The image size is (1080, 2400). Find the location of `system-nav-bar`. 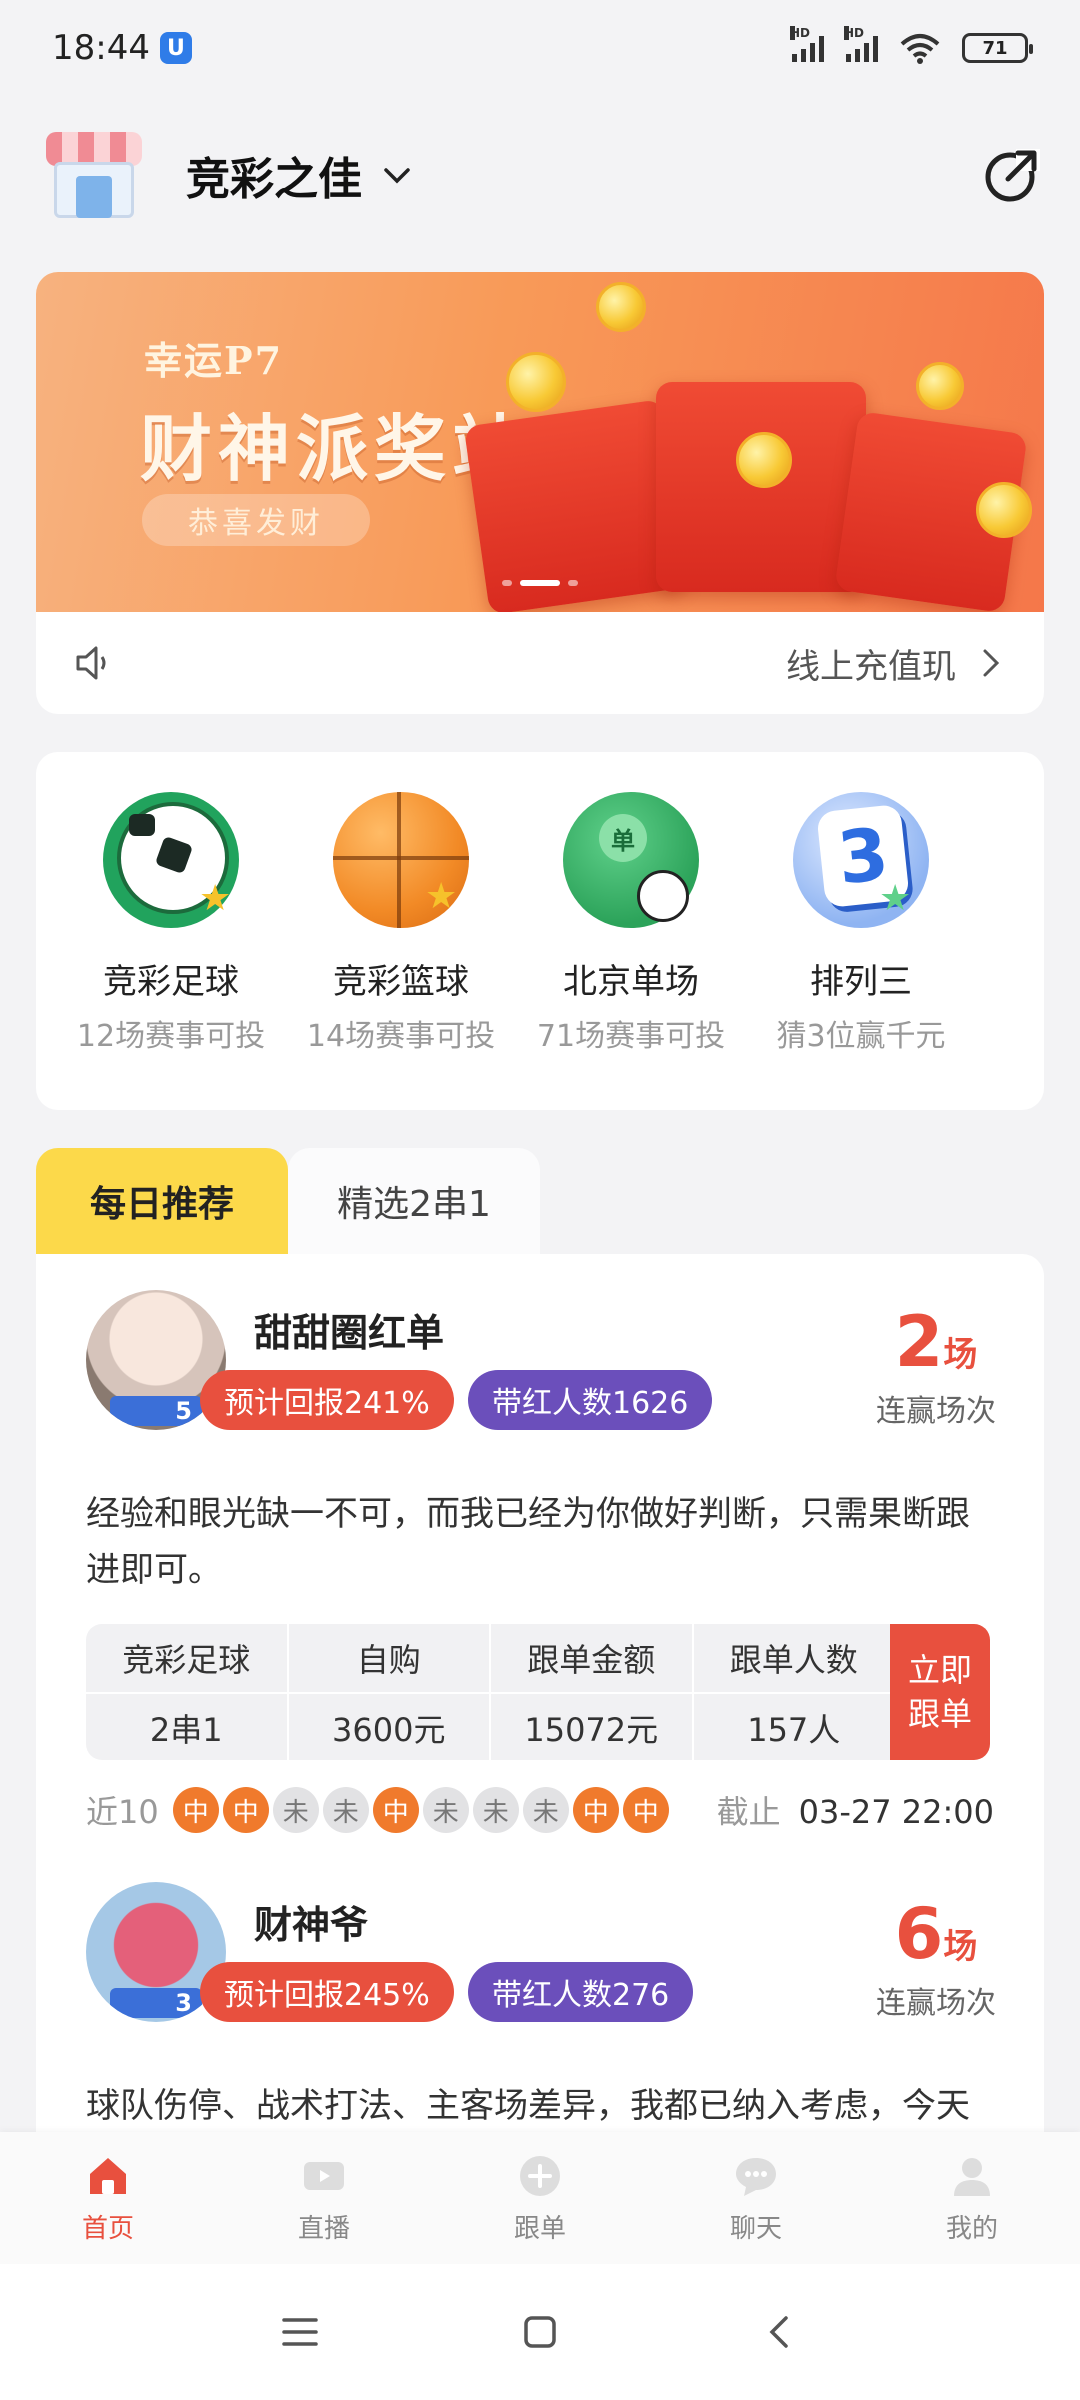

system-nav-bar is located at coordinates (540, 2332).